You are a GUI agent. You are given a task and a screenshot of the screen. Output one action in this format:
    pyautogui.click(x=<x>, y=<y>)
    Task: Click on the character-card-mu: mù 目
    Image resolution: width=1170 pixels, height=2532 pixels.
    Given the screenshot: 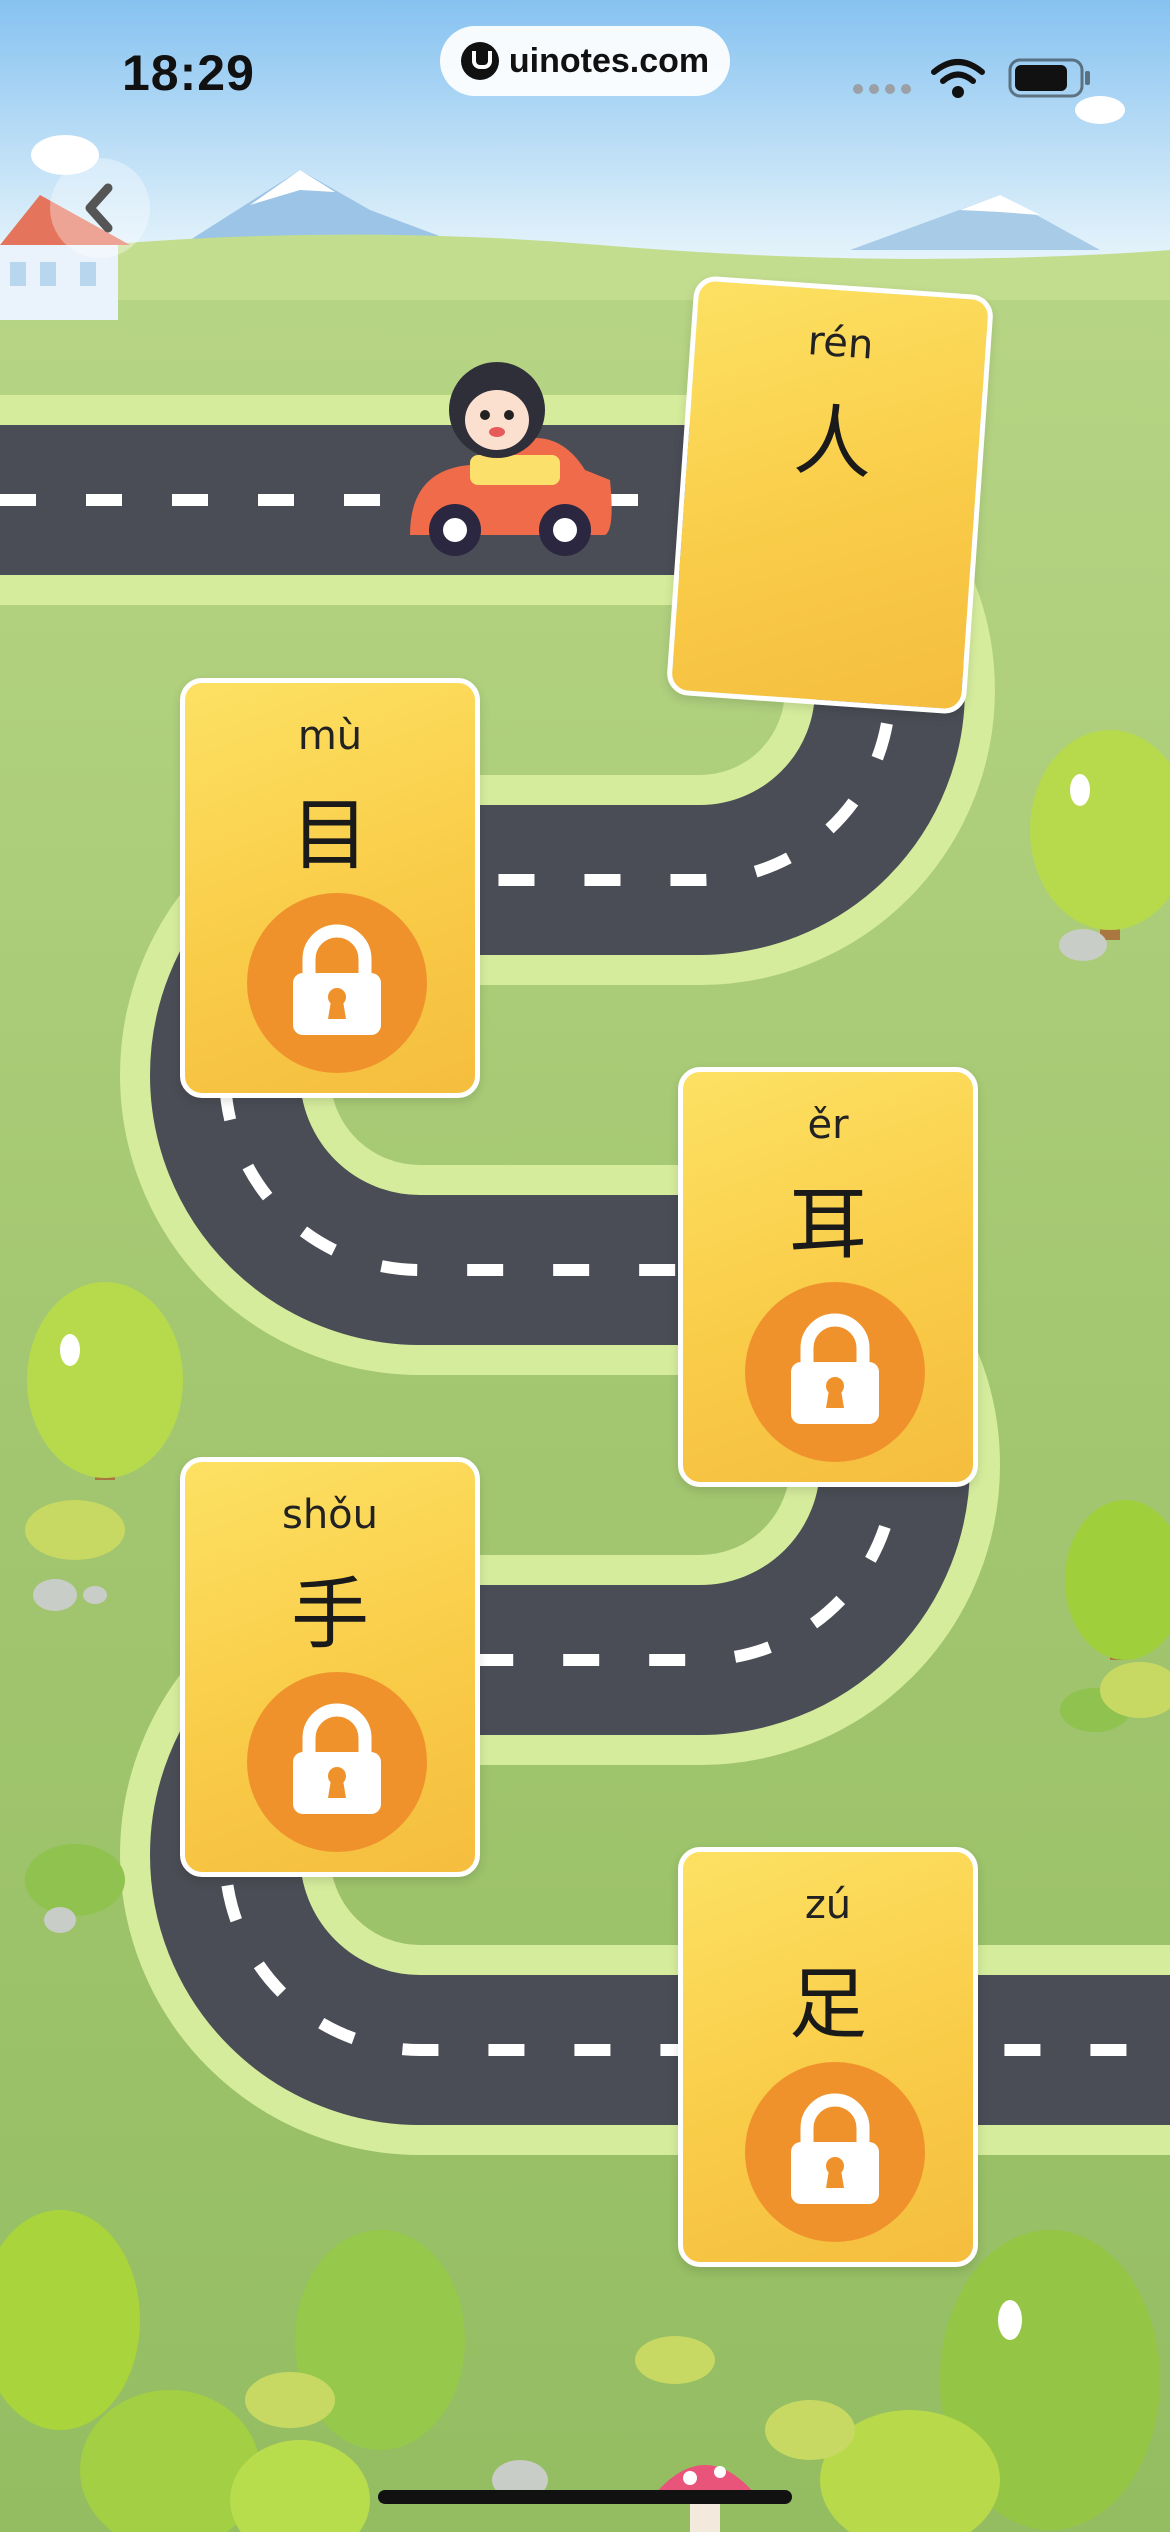 What is the action you would take?
    pyautogui.click(x=330, y=888)
    